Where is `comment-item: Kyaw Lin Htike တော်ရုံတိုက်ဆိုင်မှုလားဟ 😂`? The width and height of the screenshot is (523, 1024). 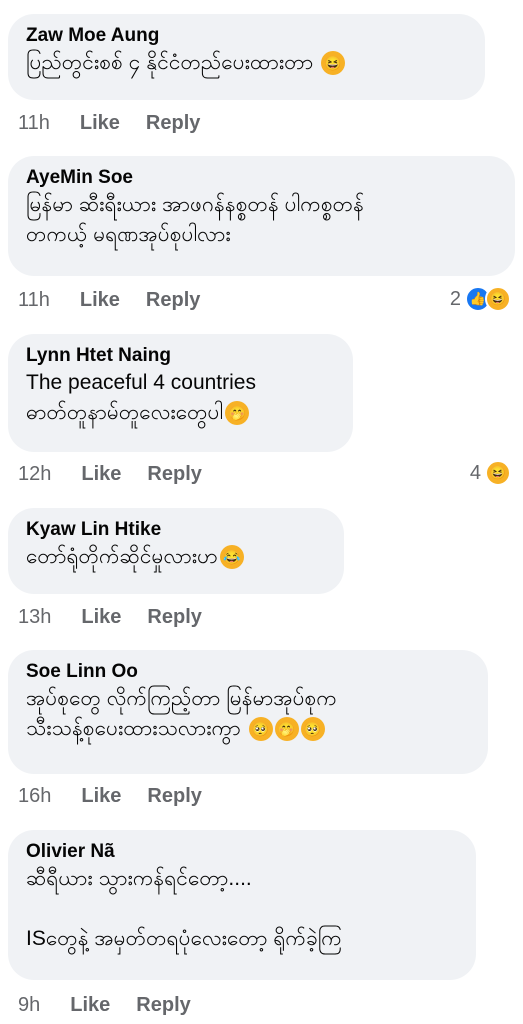
comment-item: Kyaw Lin Htike တော်ရုံတိုက်ဆိုင်မှုလားဟ 😂 is located at coordinates (176, 551).